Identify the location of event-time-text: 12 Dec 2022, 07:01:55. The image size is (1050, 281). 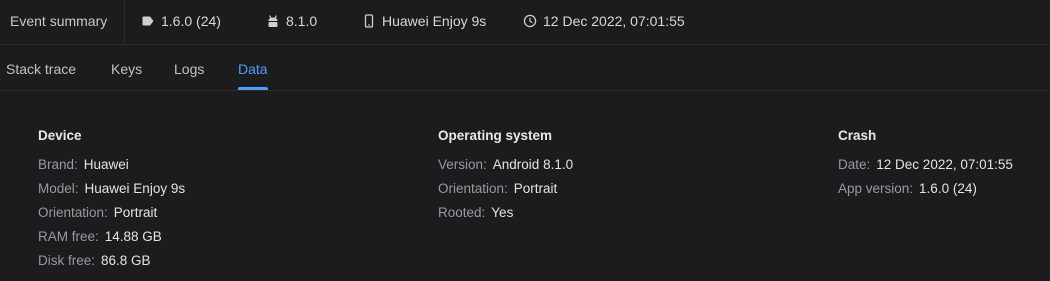
(614, 21).